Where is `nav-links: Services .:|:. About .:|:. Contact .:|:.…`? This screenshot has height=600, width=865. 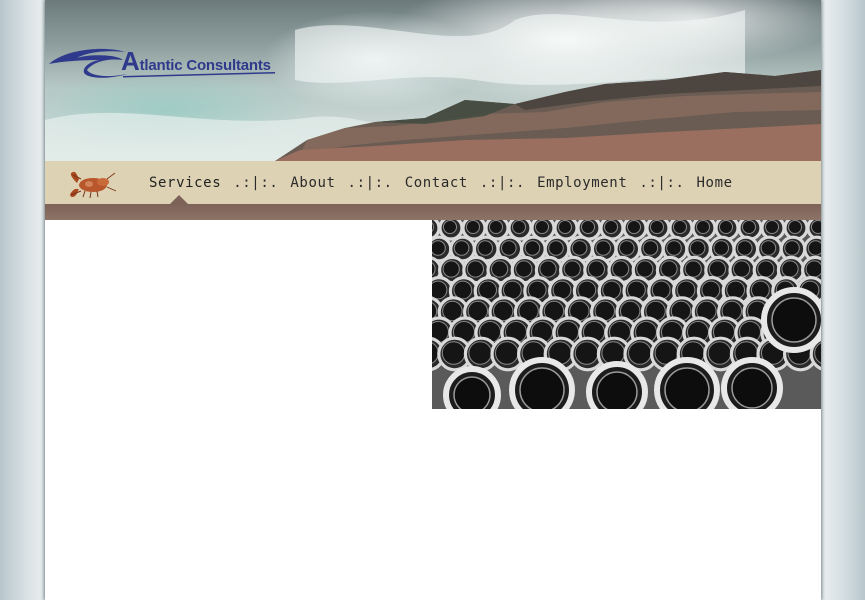
nav-links: Services .:|:. About .:|:. Contact .:|:.… is located at coordinates (441, 182).